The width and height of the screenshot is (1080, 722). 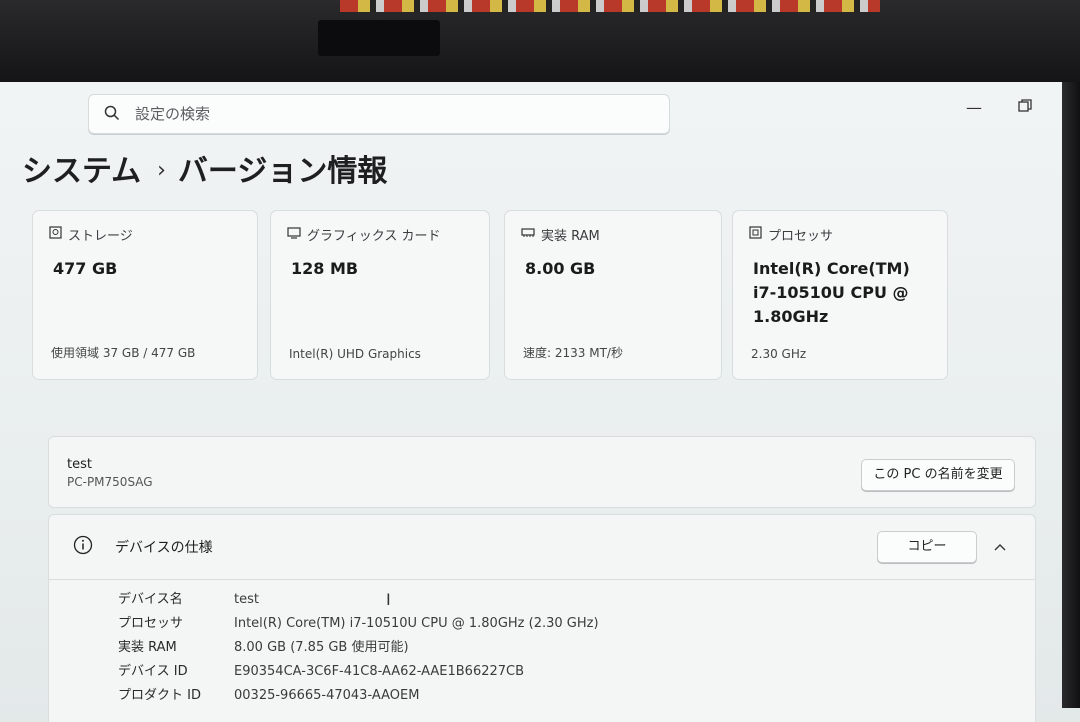 What do you see at coordinates (779, 354) in the screenshot?
I see `processor-detail: 2.30 GHz` at bounding box center [779, 354].